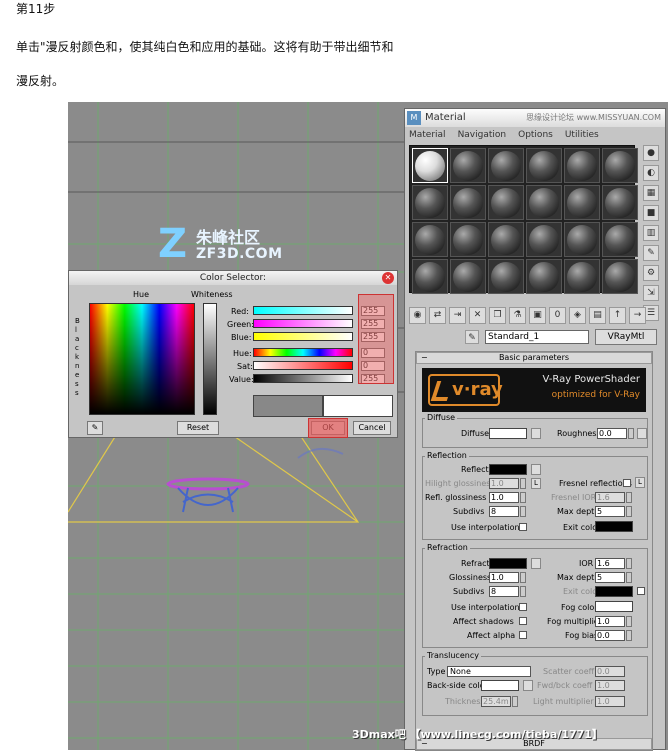  Describe the element at coordinates (536, 483) in the screenshot. I see `hilight-lock-button: L` at that location.